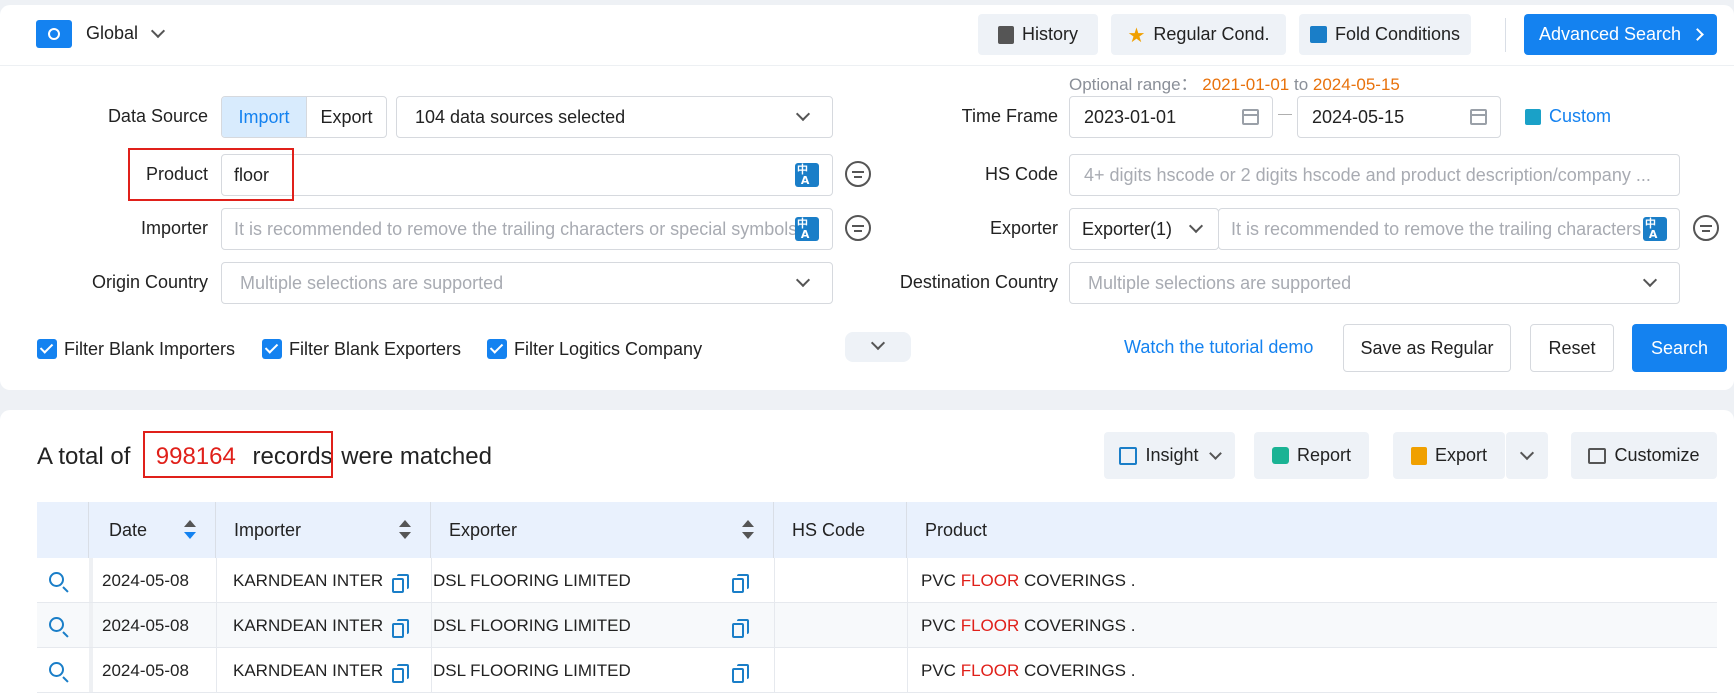  I want to click on history-button: History, so click(1038, 34).